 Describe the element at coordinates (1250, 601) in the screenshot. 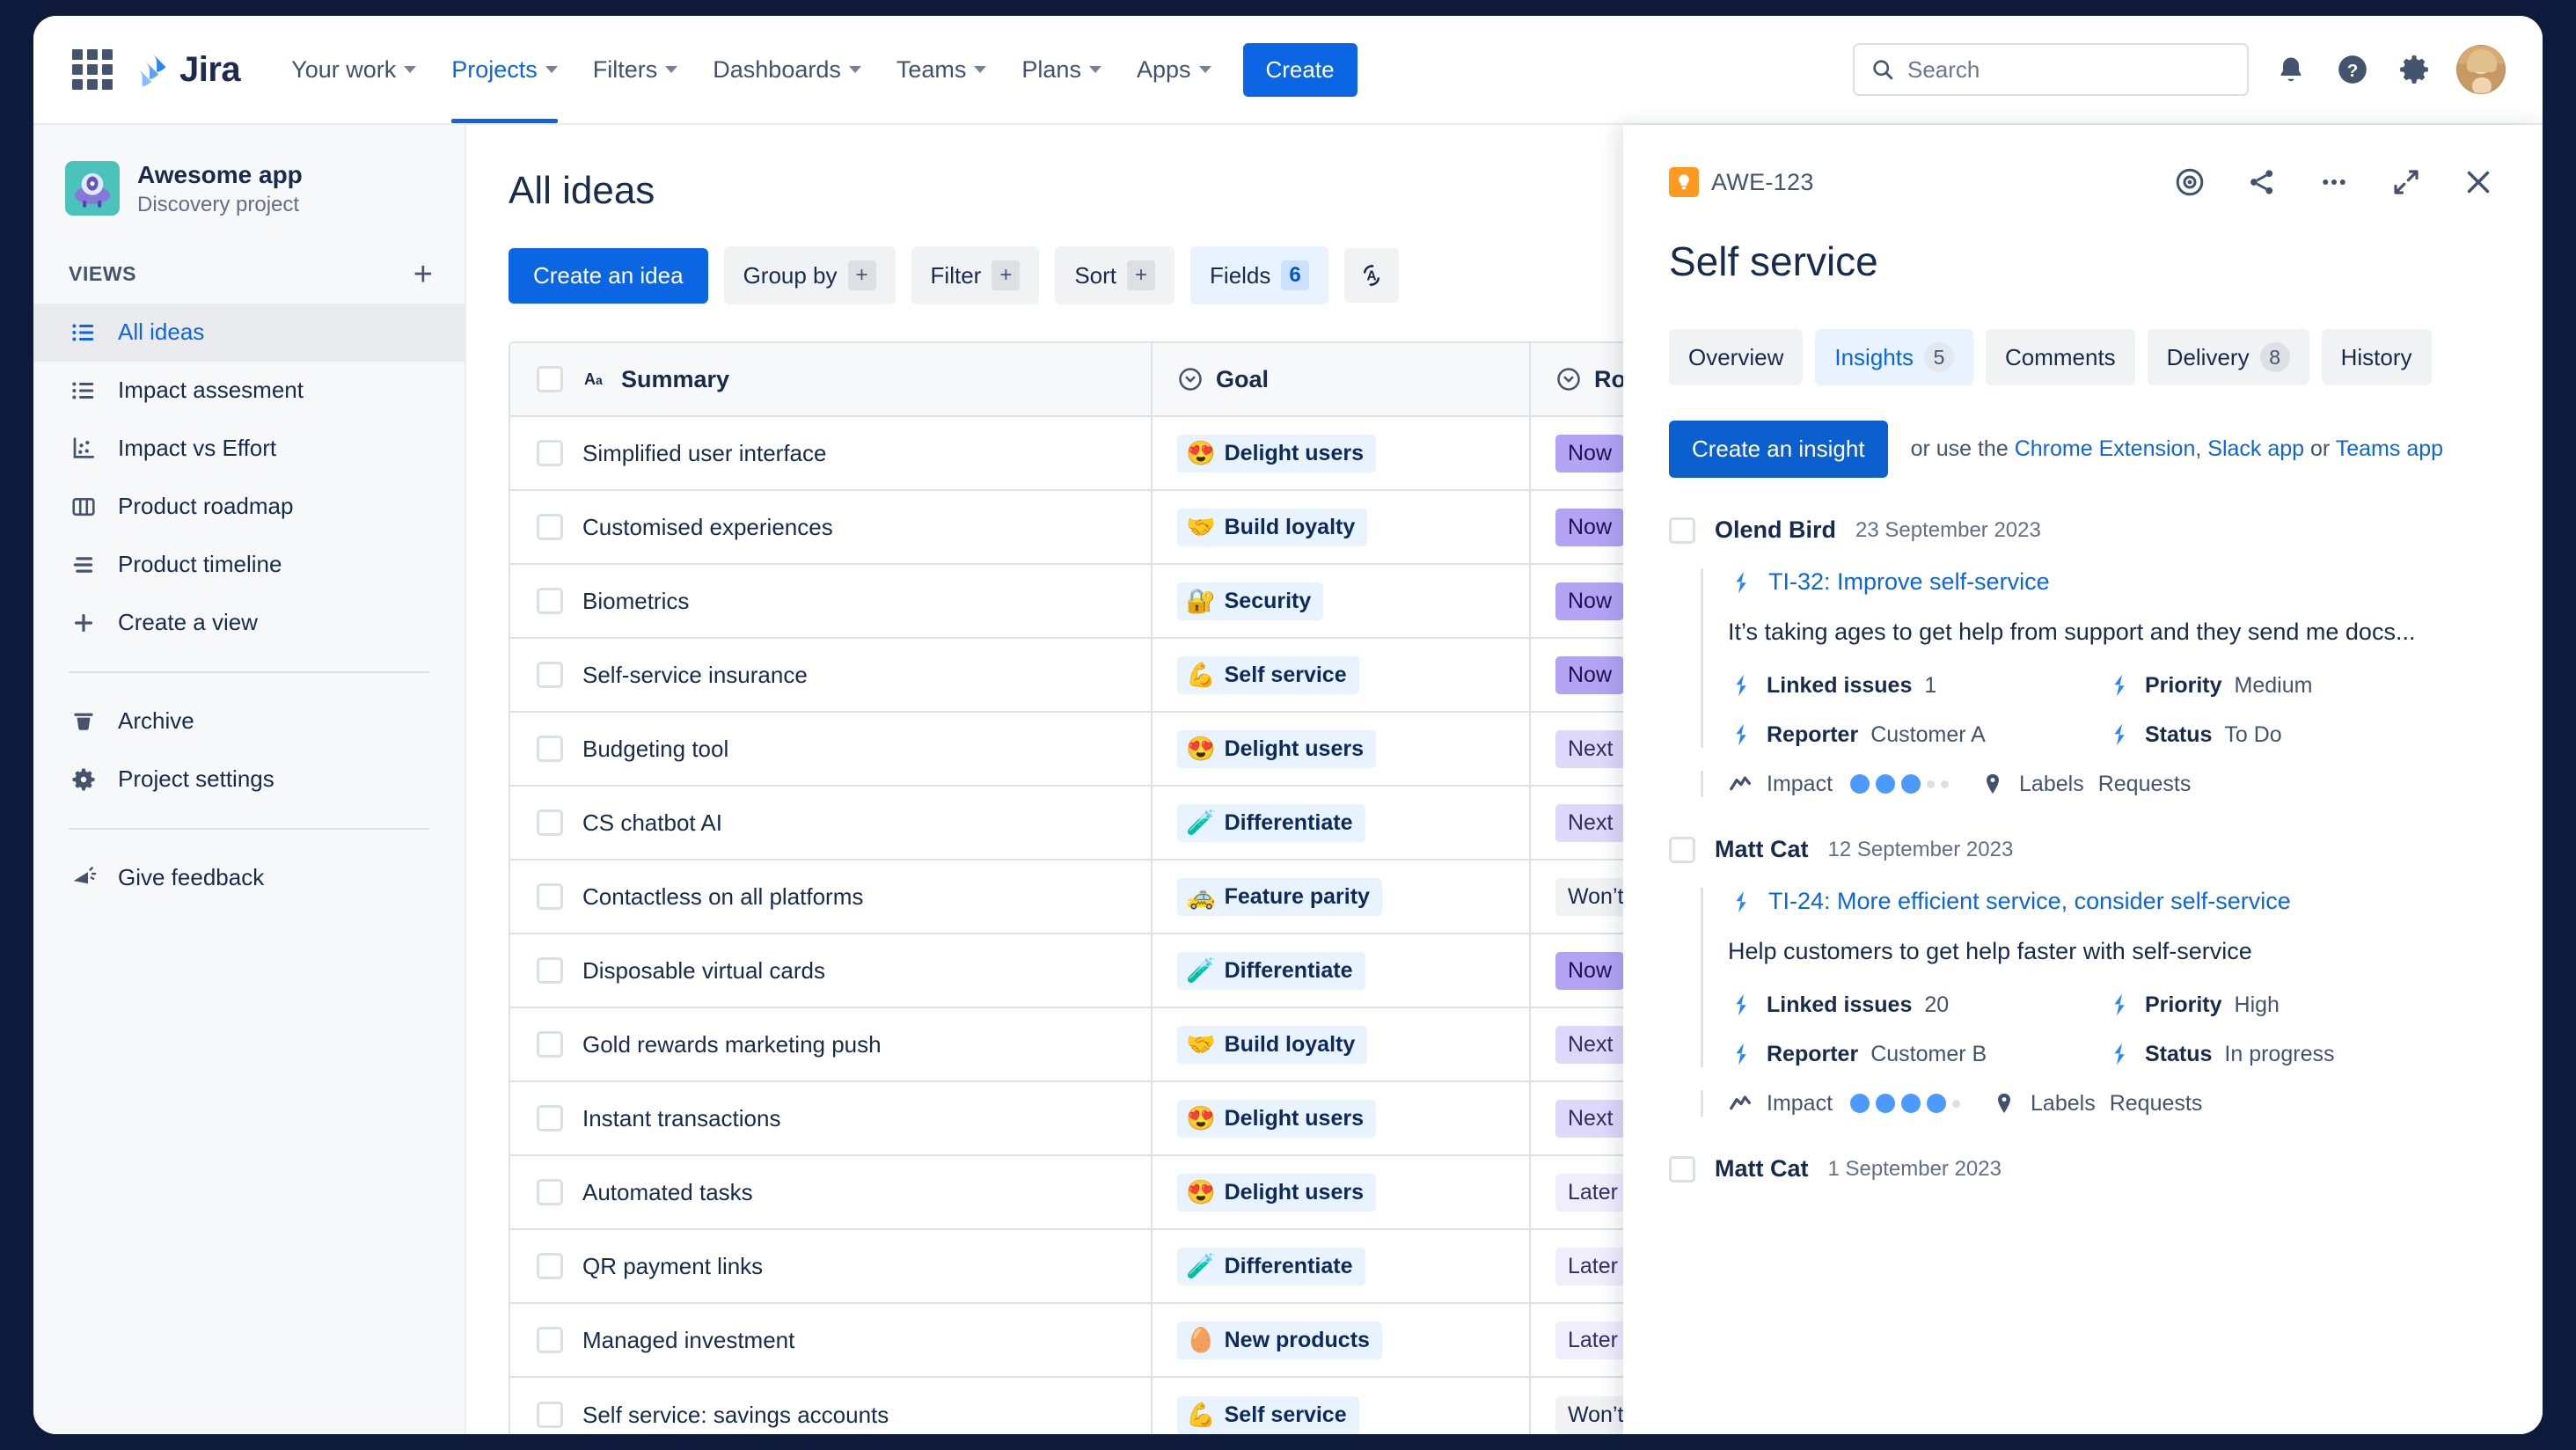

I see `goal-badge: 🔐 Security` at that location.